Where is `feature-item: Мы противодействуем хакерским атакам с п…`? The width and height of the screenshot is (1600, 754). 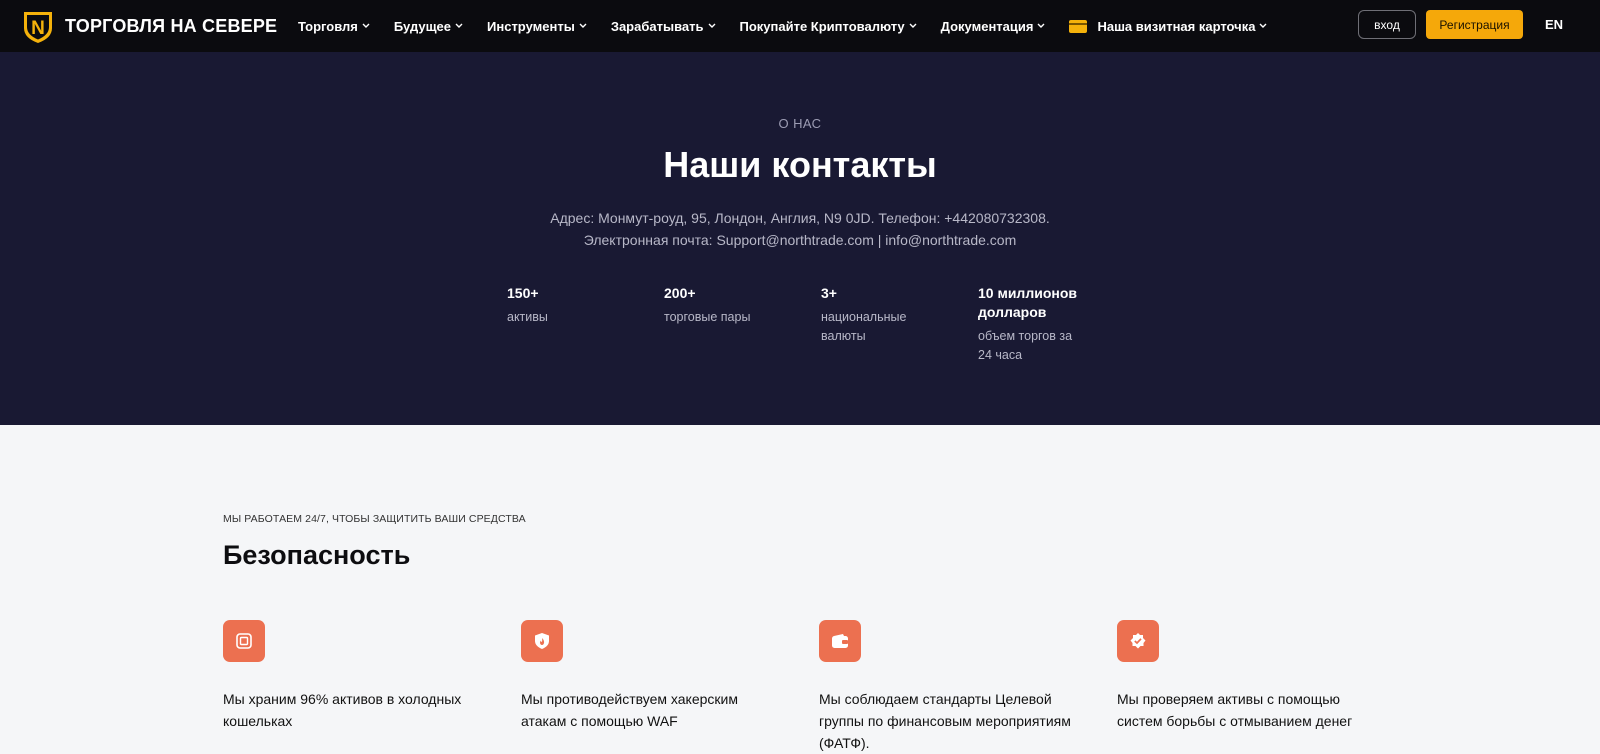
feature-item: Мы противодействуем хакерским атакам с п… is located at coordinates (670, 687).